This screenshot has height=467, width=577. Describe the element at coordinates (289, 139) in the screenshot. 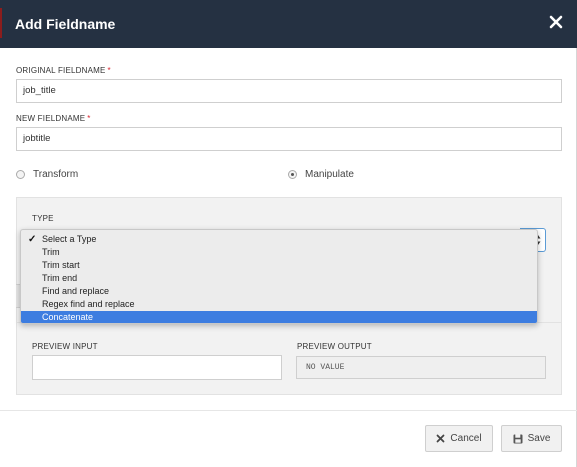

I see `new-fieldname-input: jobtitle` at that location.